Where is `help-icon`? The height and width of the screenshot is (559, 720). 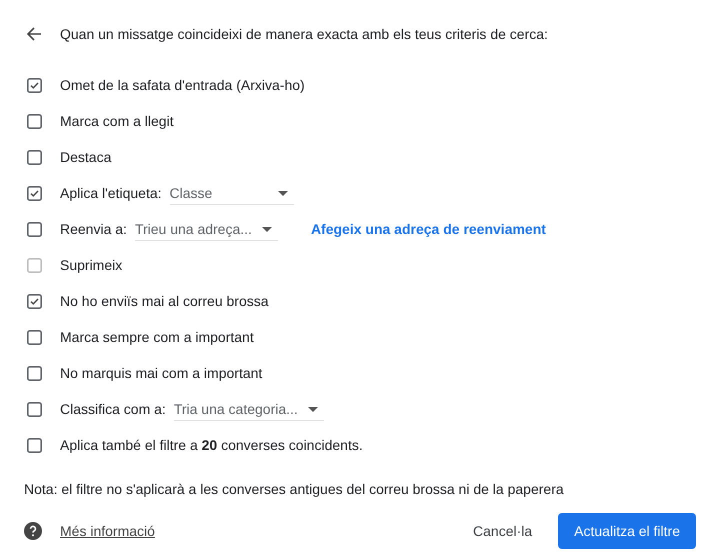
help-icon is located at coordinates (33, 531).